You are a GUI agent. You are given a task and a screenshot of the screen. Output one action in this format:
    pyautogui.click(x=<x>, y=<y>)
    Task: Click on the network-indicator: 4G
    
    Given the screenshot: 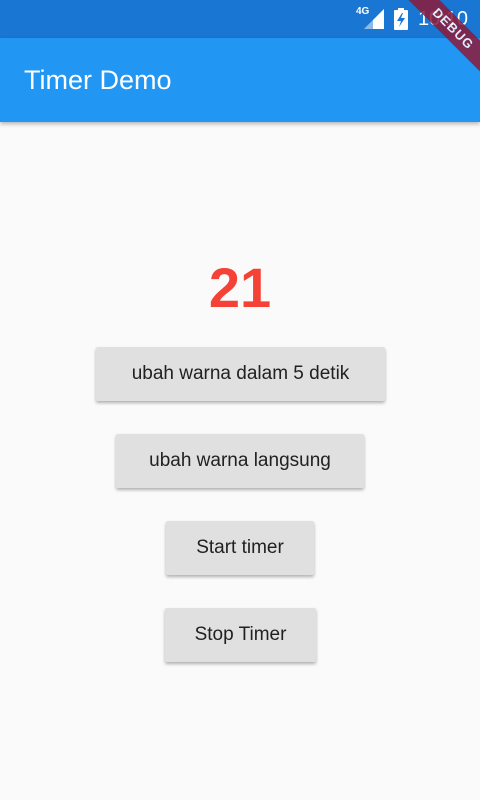 What is the action you would take?
    pyautogui.click(x=370, y=19)
    